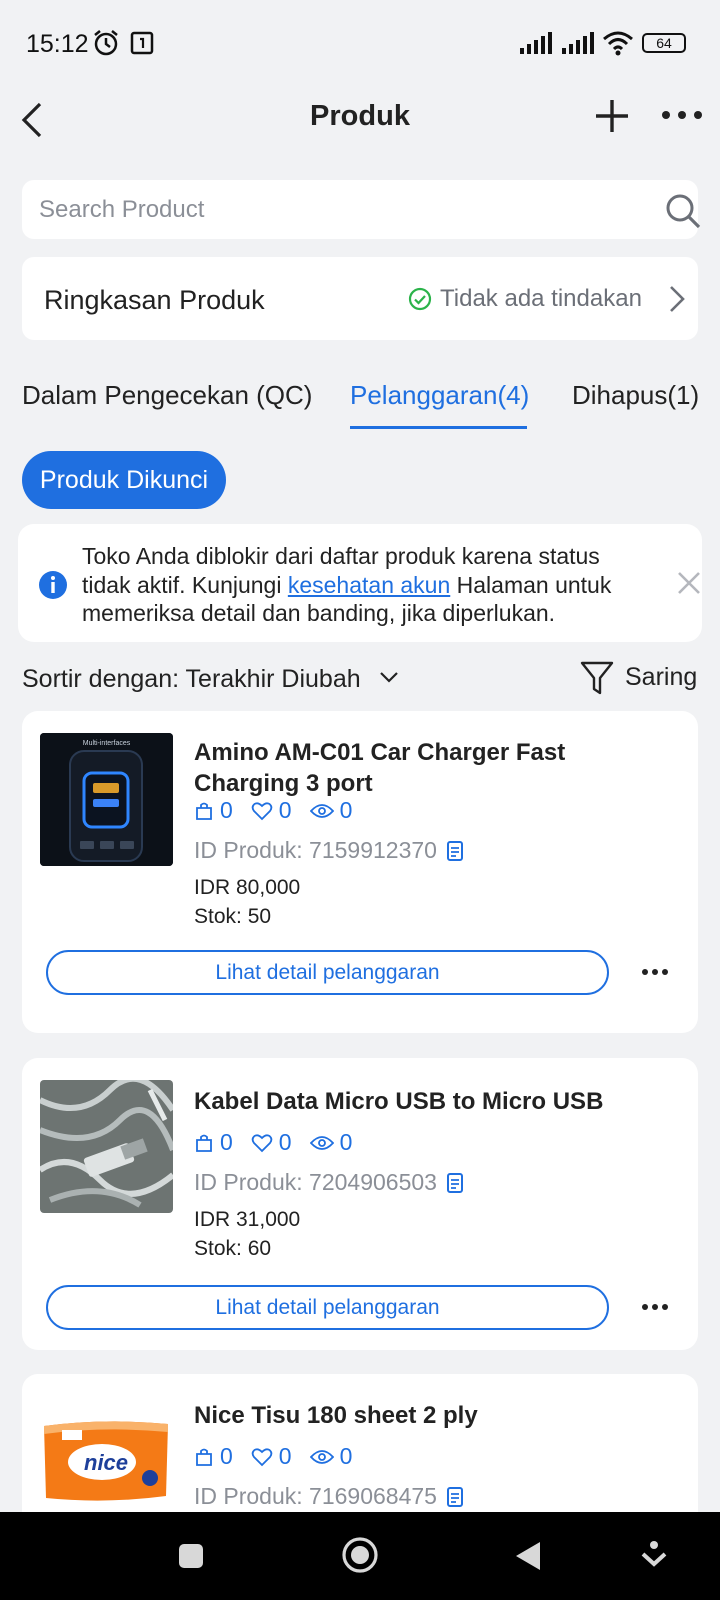  I want to click on signal-icon, so click(536, 43).